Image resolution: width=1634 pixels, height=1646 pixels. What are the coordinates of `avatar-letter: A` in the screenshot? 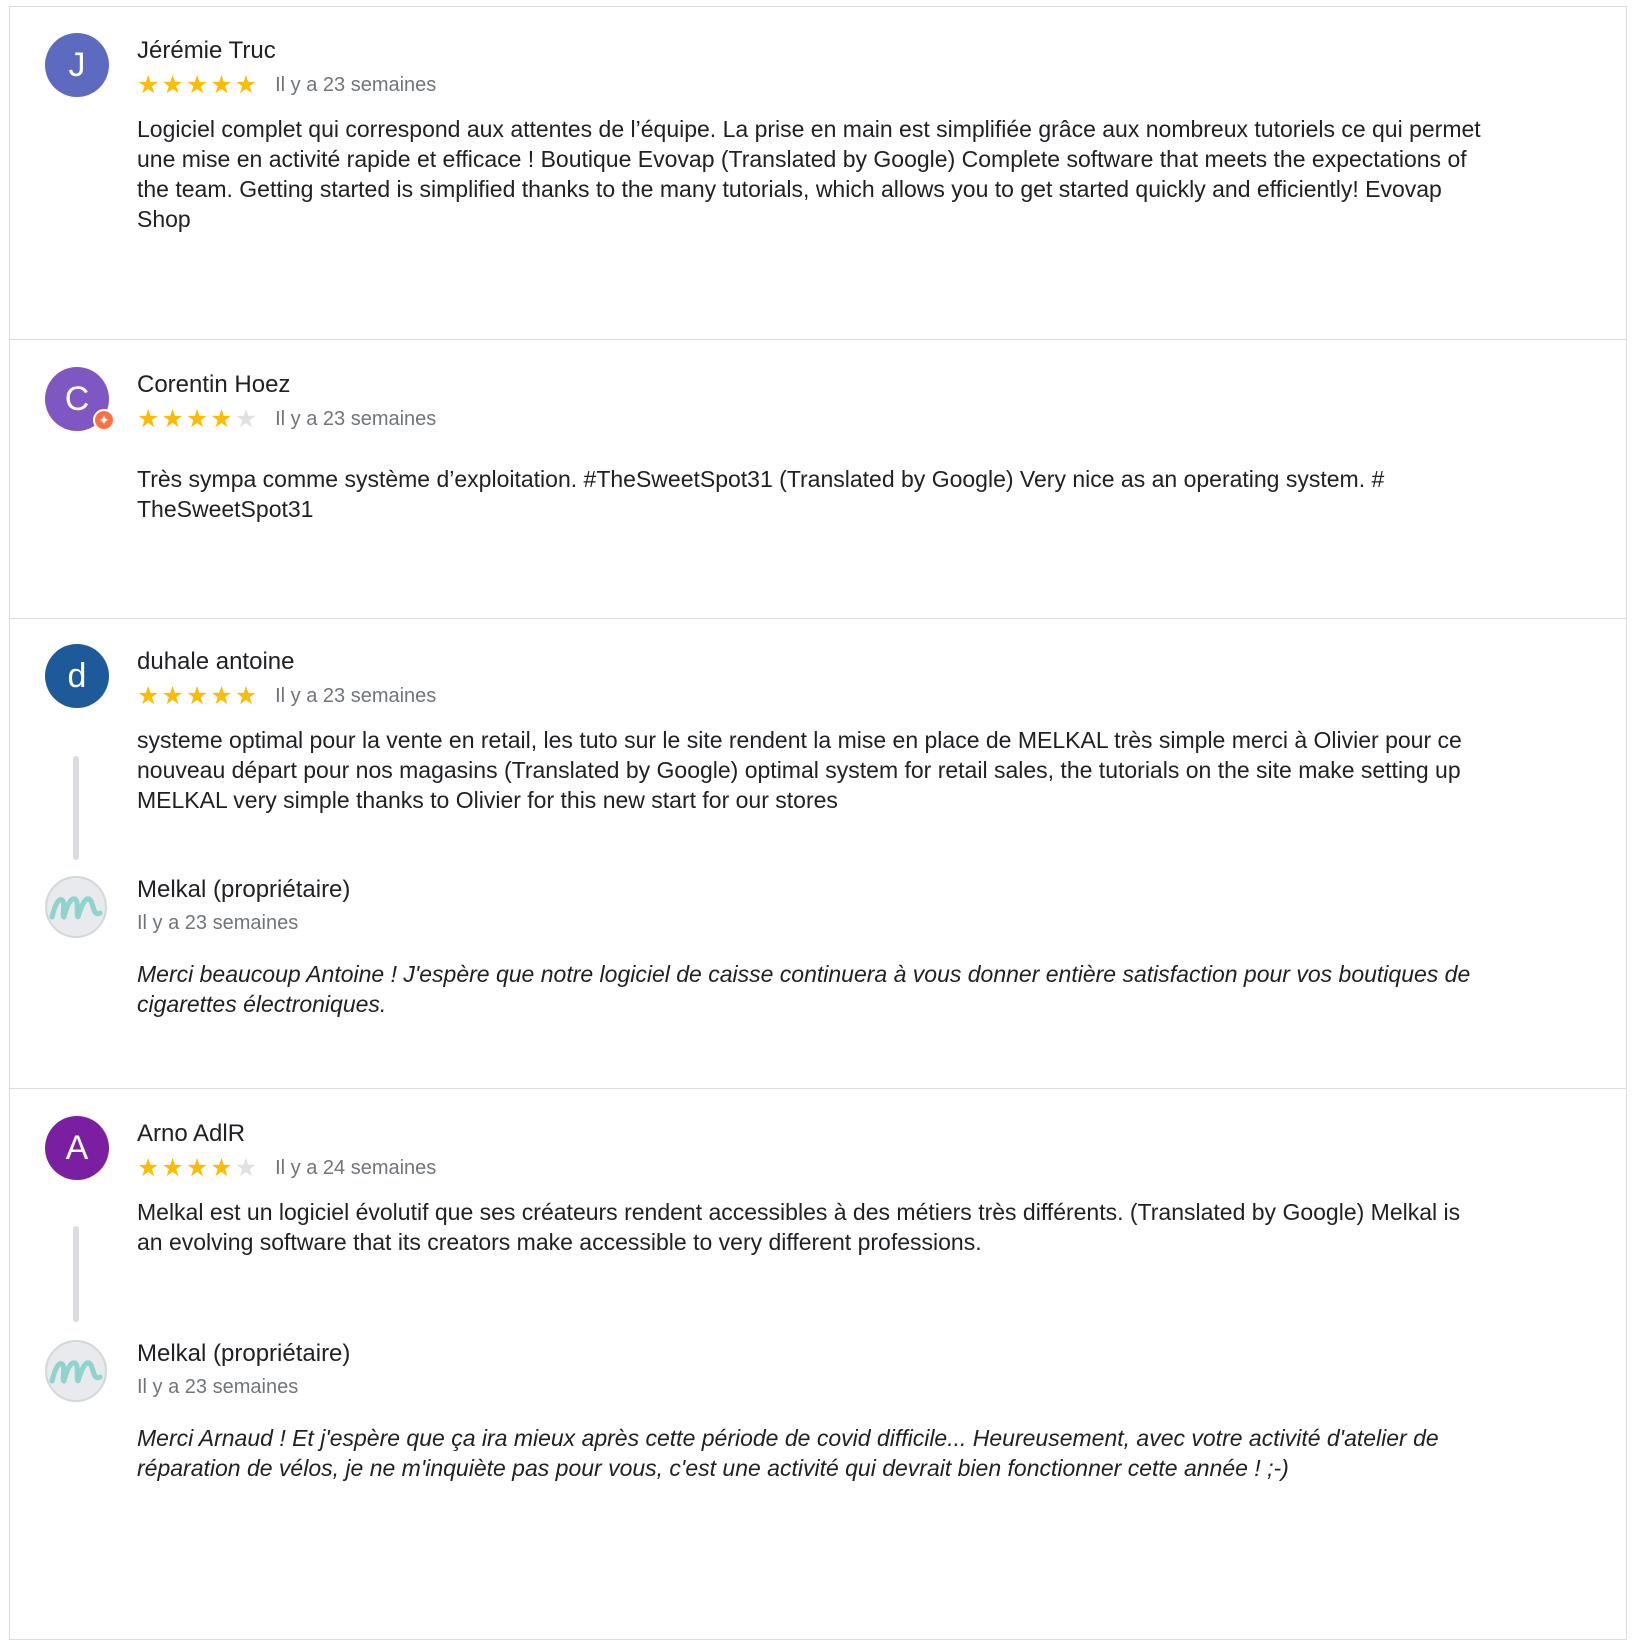 It's located at (77, 1147).